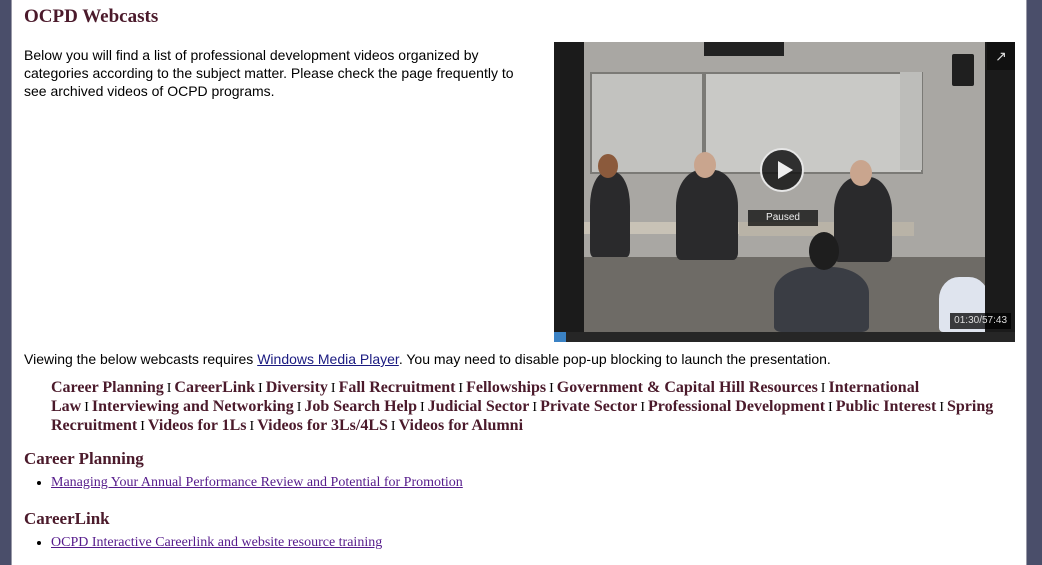 The height and width of the screenshot is (565, 1042). Describe the element at coordinates (736, 406) in the screenshot. I see `category-link: Professional Development` at that location.